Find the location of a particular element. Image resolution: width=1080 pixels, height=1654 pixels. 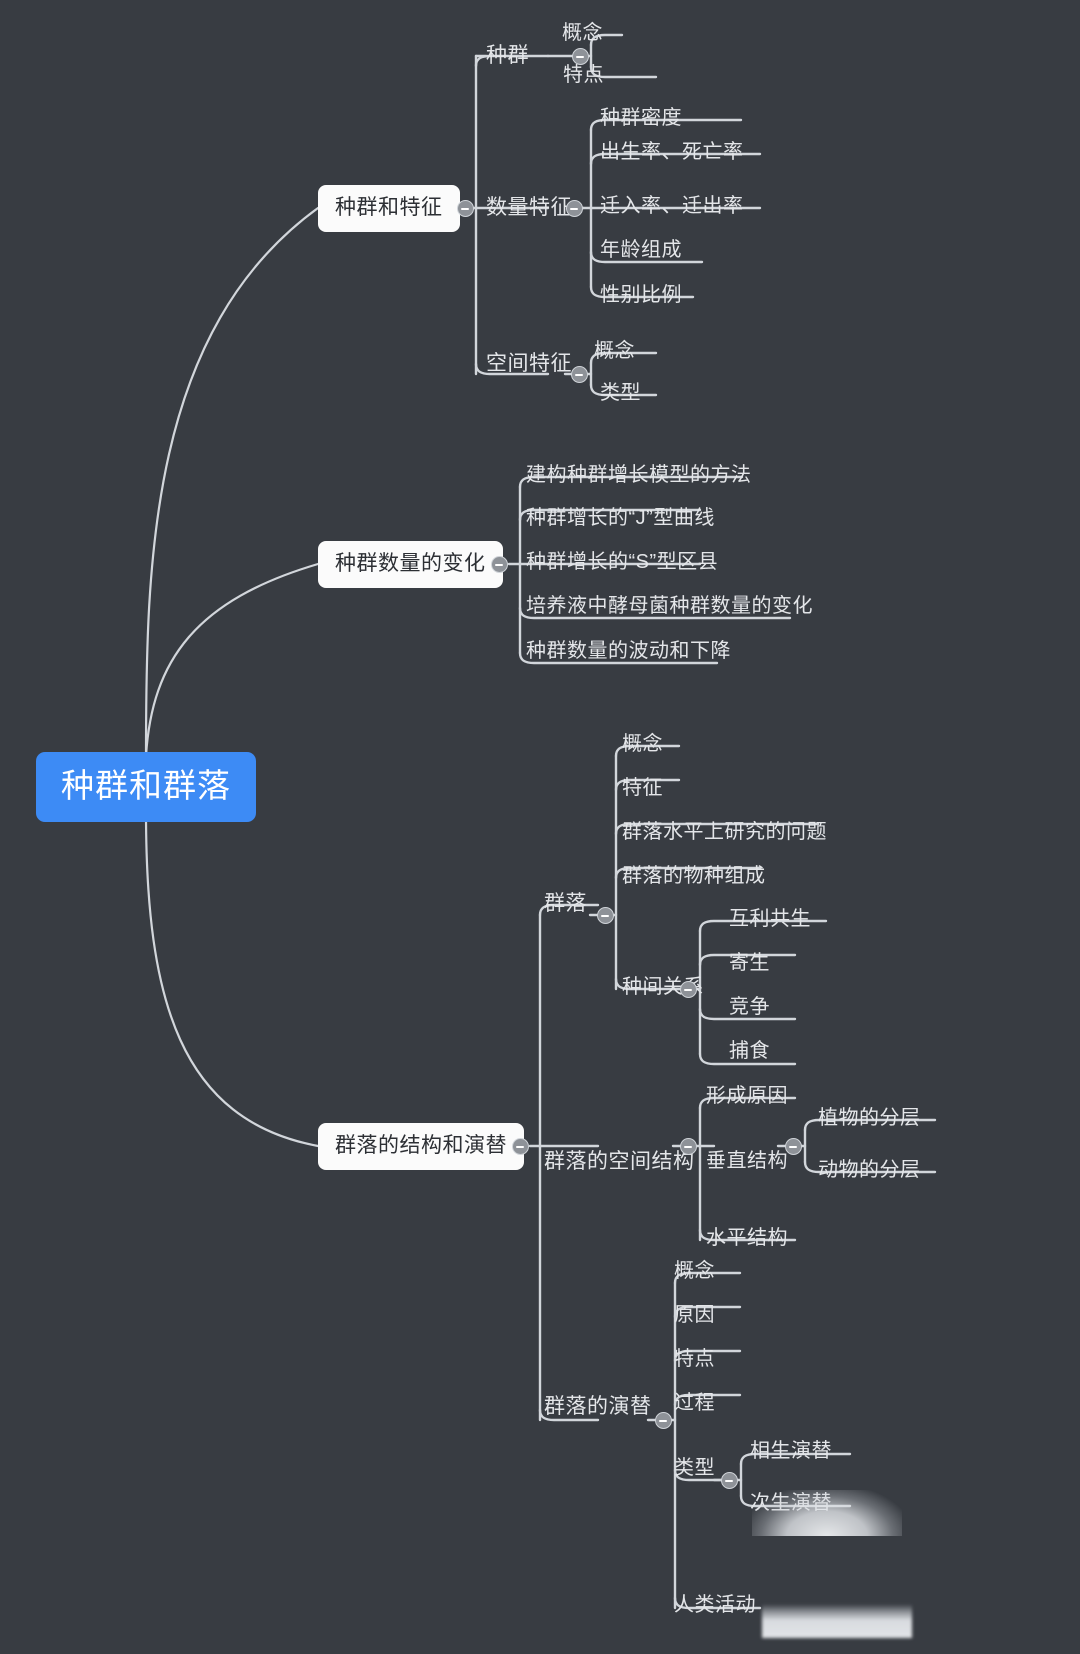

node-xingbie-bili: 性别比例 is located at coordinates (641, 297).